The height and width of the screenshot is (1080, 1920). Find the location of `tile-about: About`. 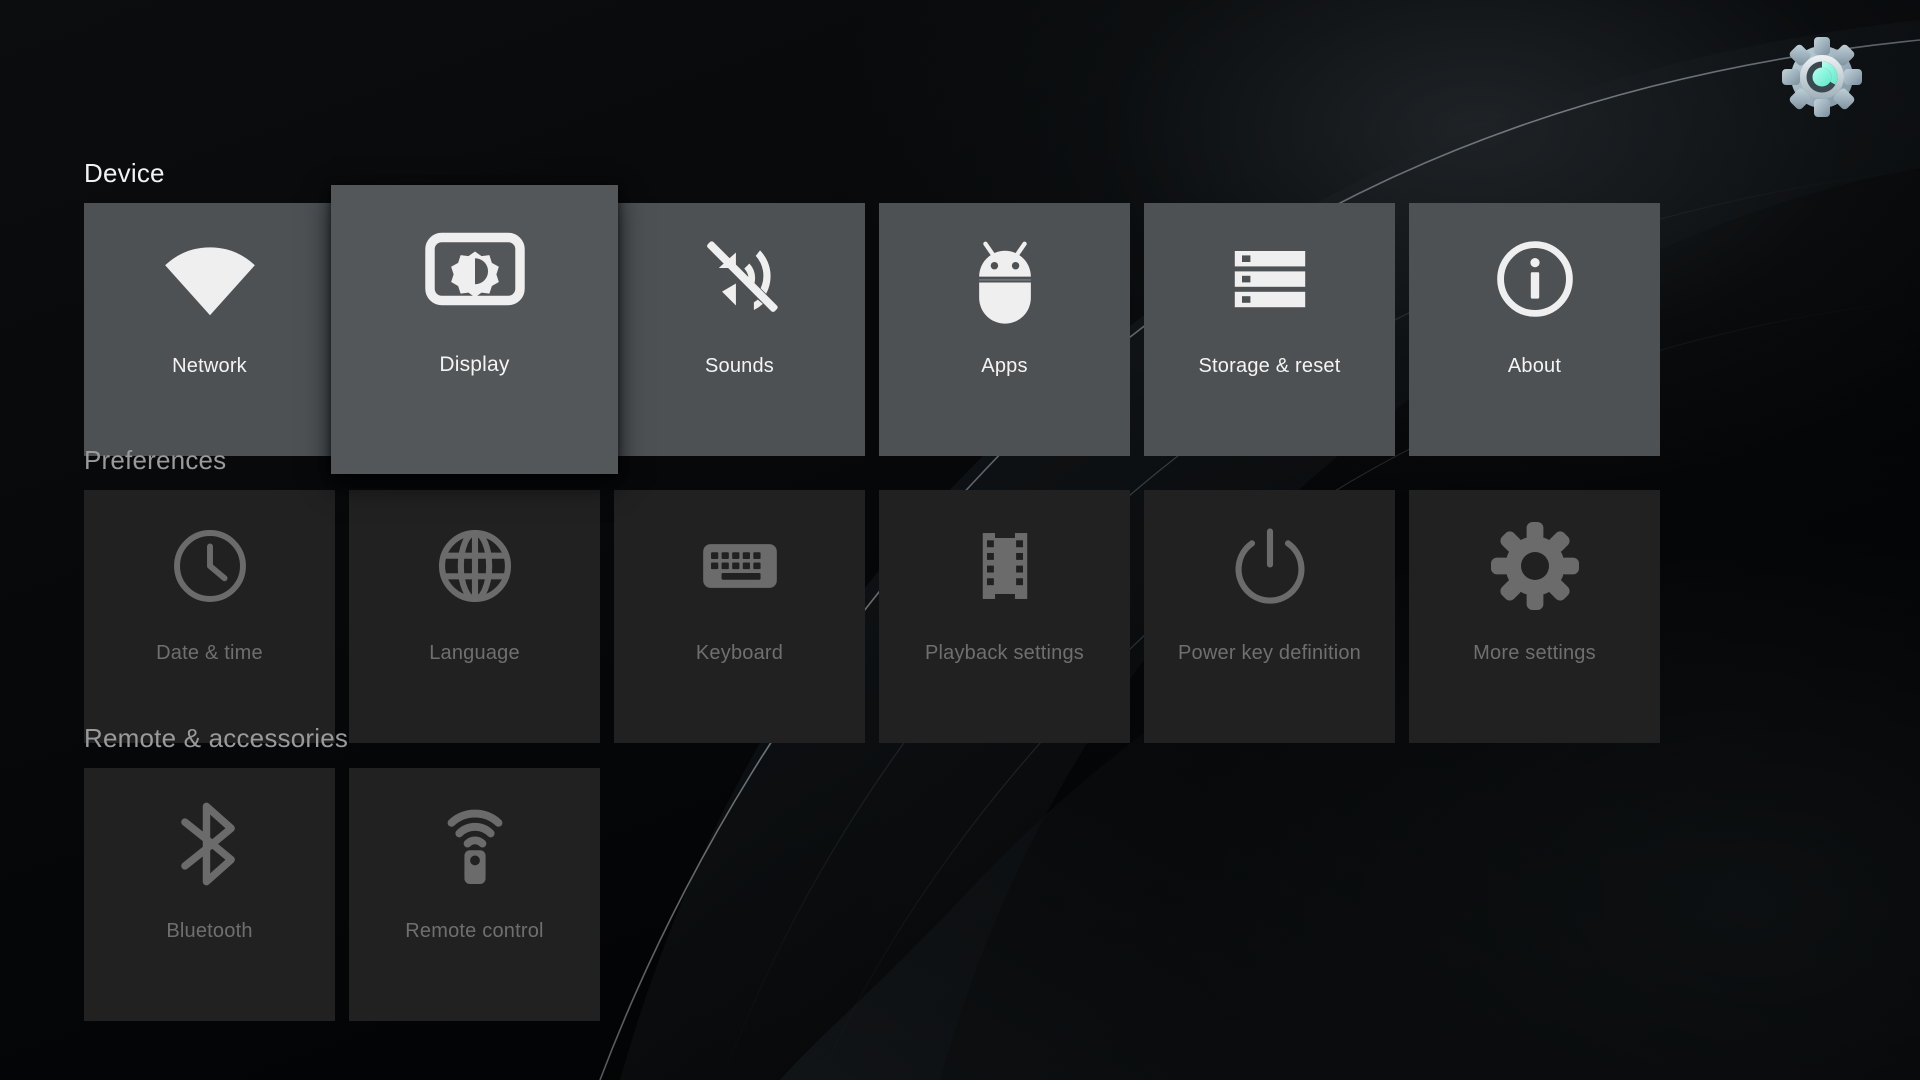

tile-about: About is located at coordinates (1534, 329).